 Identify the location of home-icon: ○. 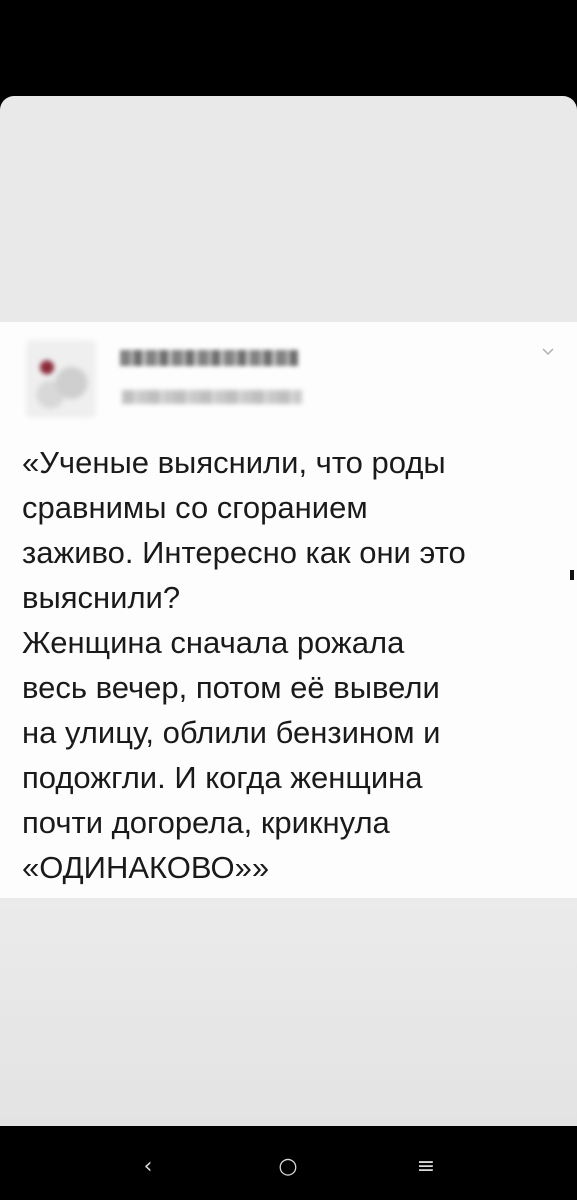
(288, 1166).